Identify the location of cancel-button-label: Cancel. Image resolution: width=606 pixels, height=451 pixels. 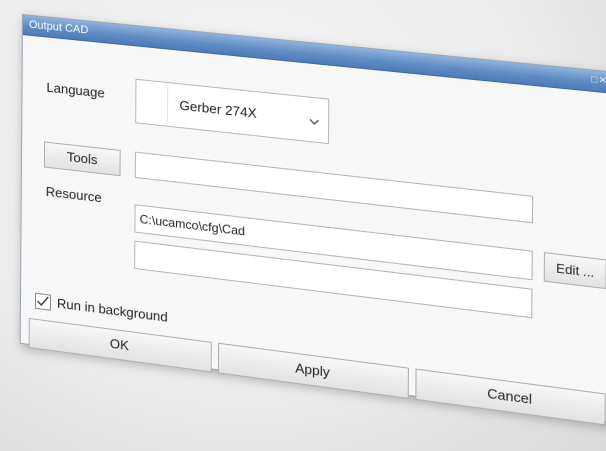
(510, 396).